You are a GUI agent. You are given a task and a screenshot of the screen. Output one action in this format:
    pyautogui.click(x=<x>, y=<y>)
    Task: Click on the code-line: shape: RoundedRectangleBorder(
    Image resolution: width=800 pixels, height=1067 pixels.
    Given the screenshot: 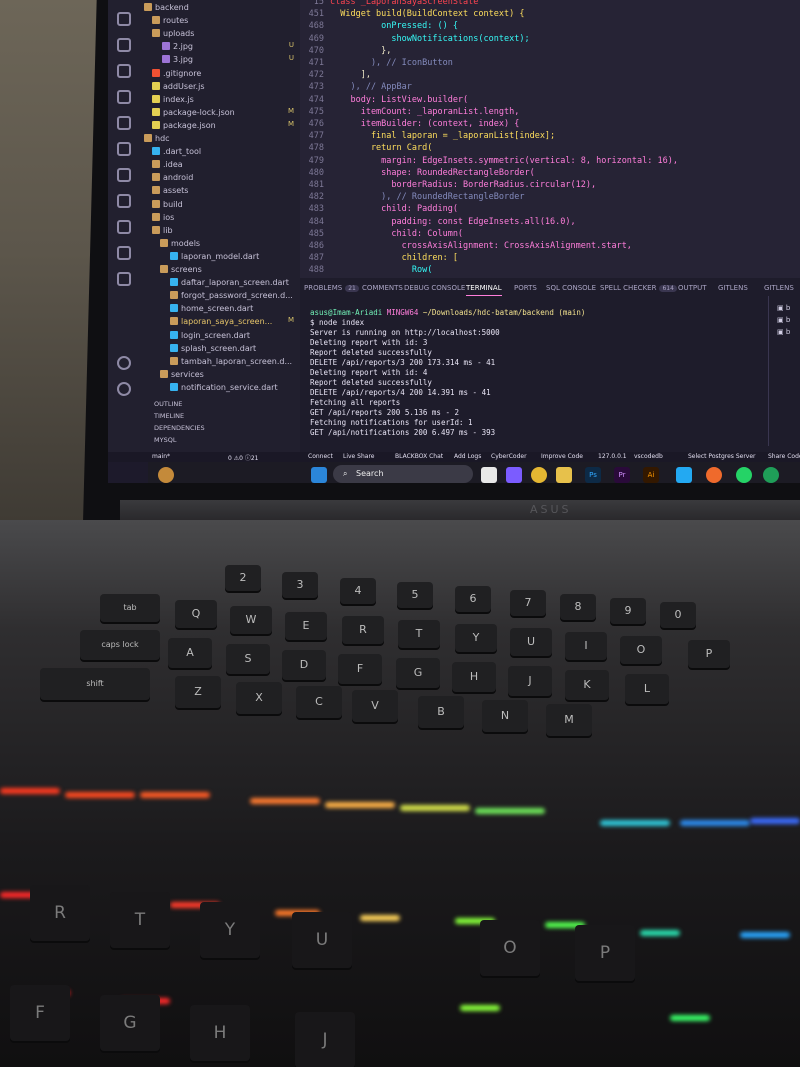 What is the action you would take?
    pyautogui.click(x=432, y=173)
    